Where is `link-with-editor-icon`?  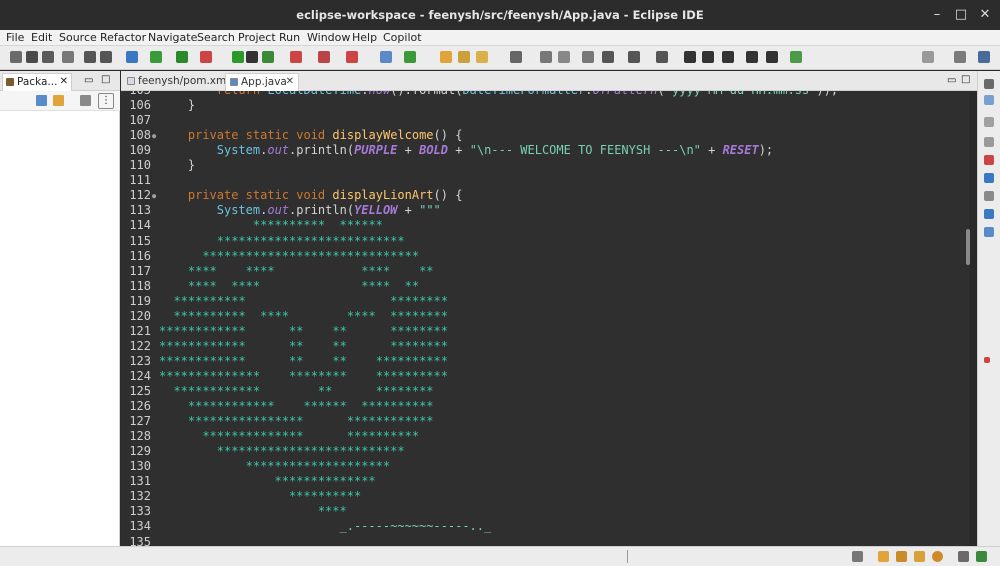 link-with-editor-icon is located at coordinates (58, 100).